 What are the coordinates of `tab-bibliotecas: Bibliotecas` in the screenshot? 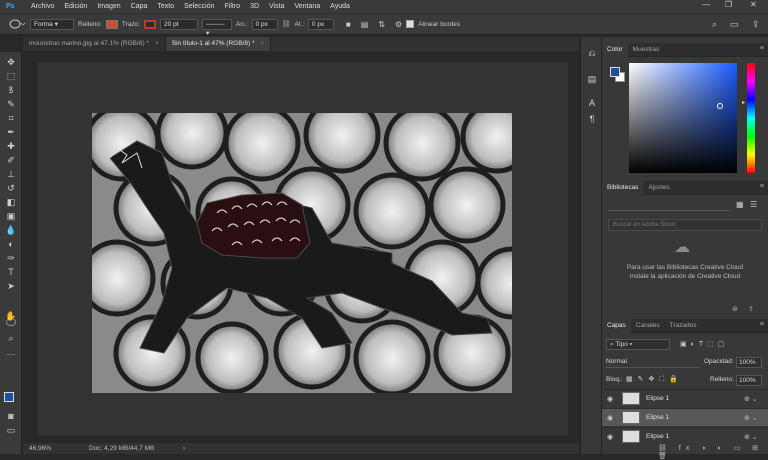 It's located at (623, 188).